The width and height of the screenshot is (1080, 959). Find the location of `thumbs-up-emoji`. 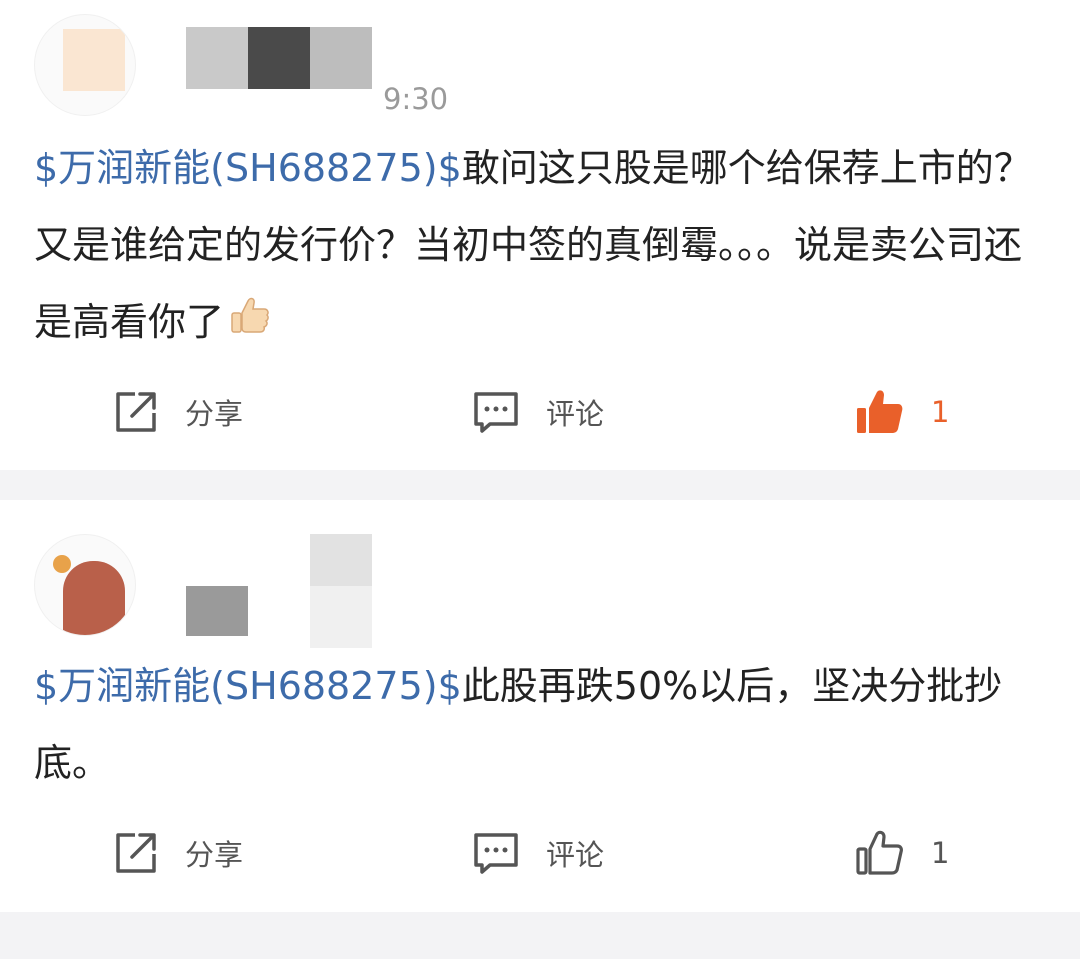

thumbs-up-emoji is located at coordinates (250, 324).